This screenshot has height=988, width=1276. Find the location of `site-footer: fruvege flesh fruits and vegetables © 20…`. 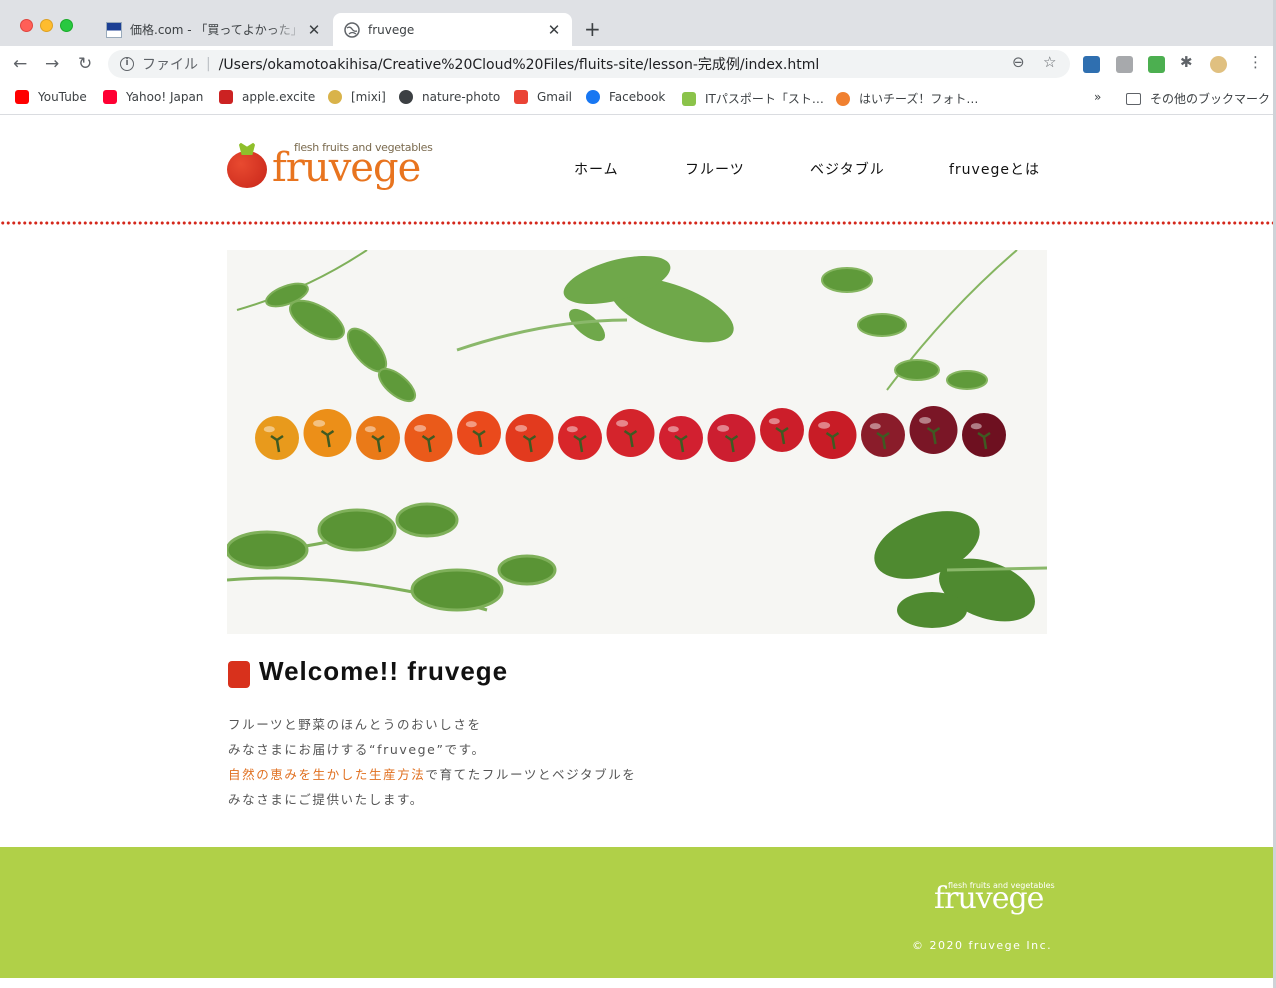

site-footer: fruvege flesh fruits and vegetables © 20… is located at coordinates (636, 912).